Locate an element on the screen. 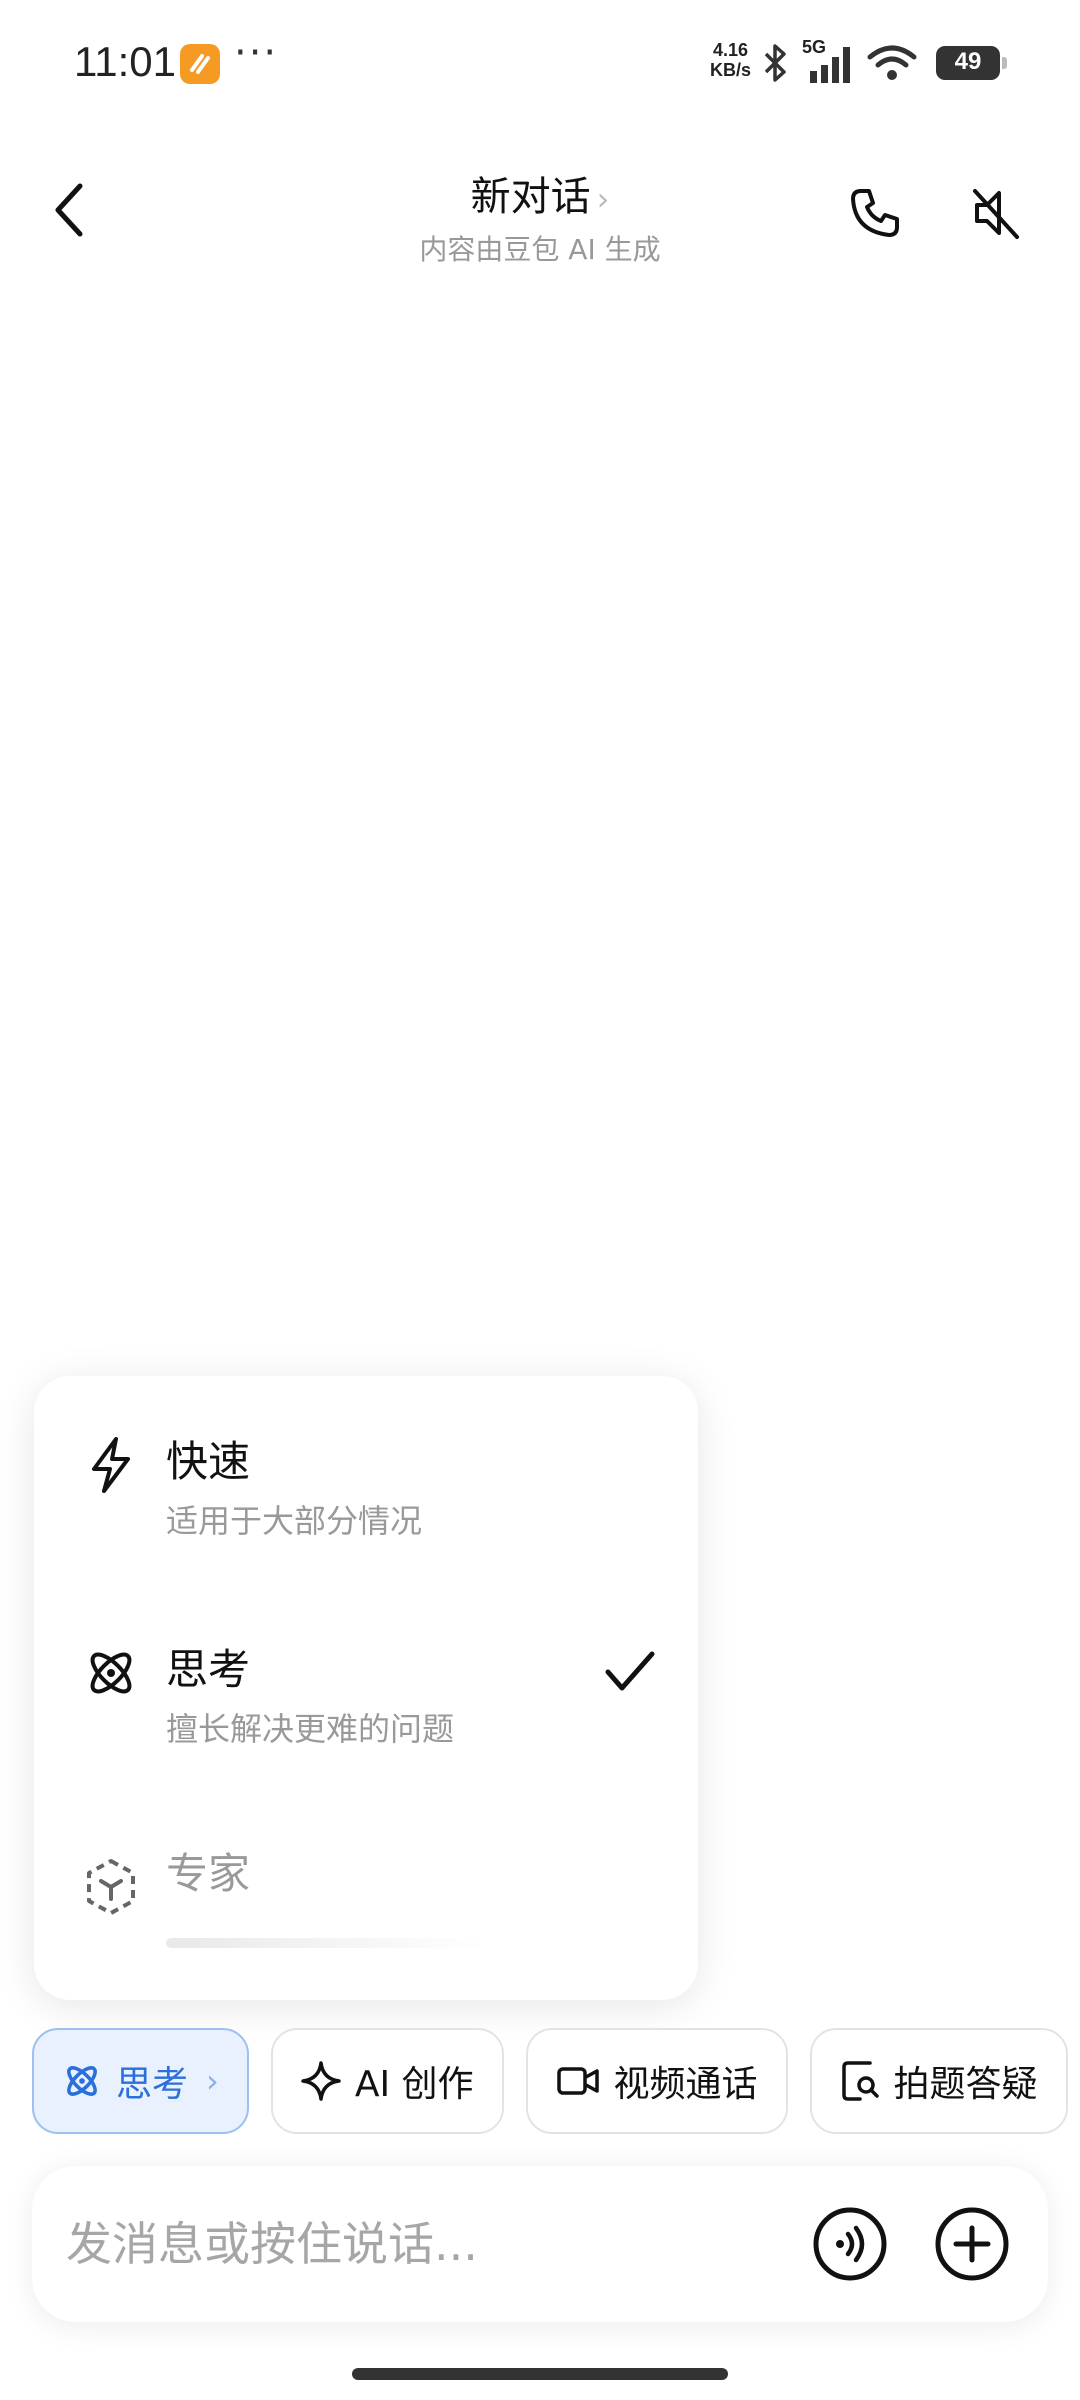 Image resolution: width=1080 pixels, height=2400 pixels. conversation-title-area: 新对话 › 内容由豆包 AI 生成 is located at coordinates (540, 216).